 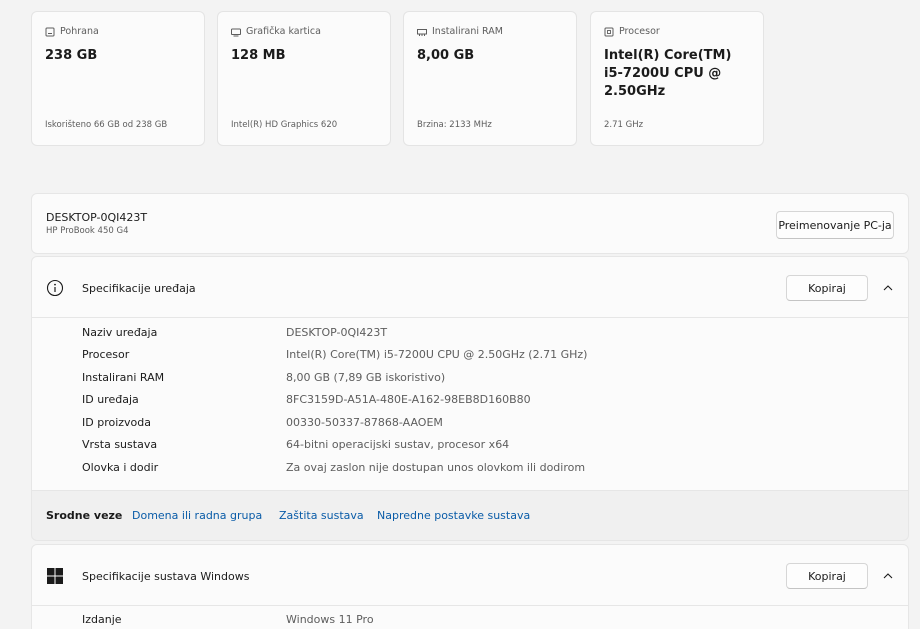 I want to click on ram-icon, so click(x=422, y=32).